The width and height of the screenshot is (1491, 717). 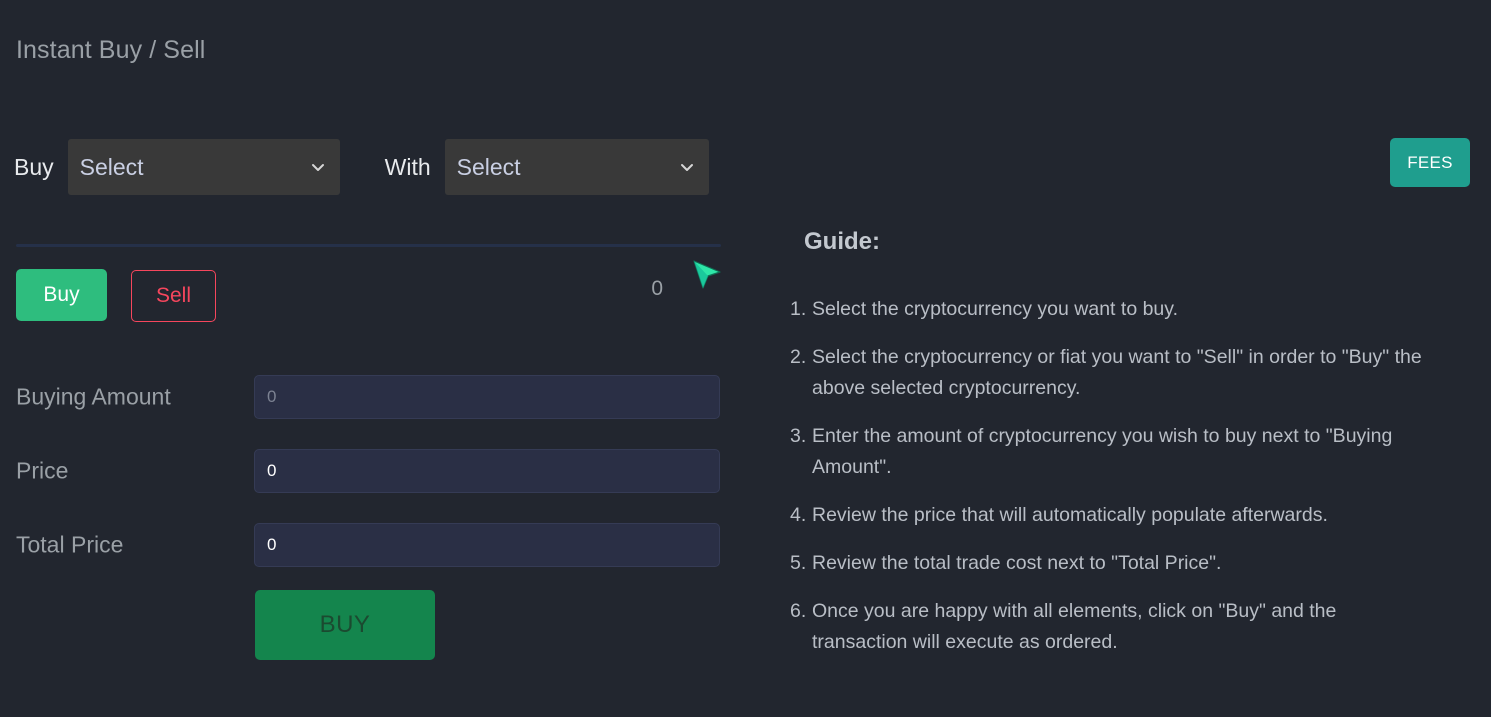 I want to click on guide-title: Guide:, so click(x=842, y=241).